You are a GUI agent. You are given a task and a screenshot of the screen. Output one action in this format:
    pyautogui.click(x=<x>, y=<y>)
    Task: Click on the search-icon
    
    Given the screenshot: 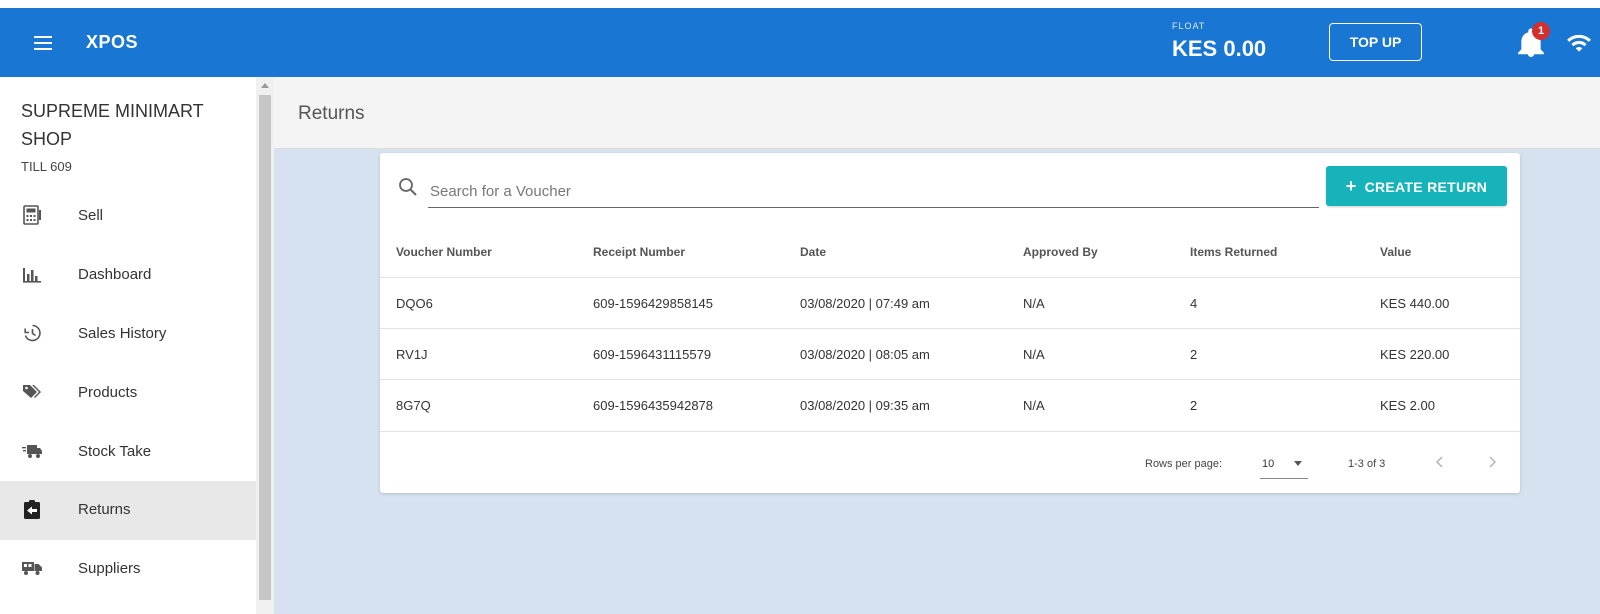 What is the action you would take?
    pyautogui.click(x=408, y=187)
    